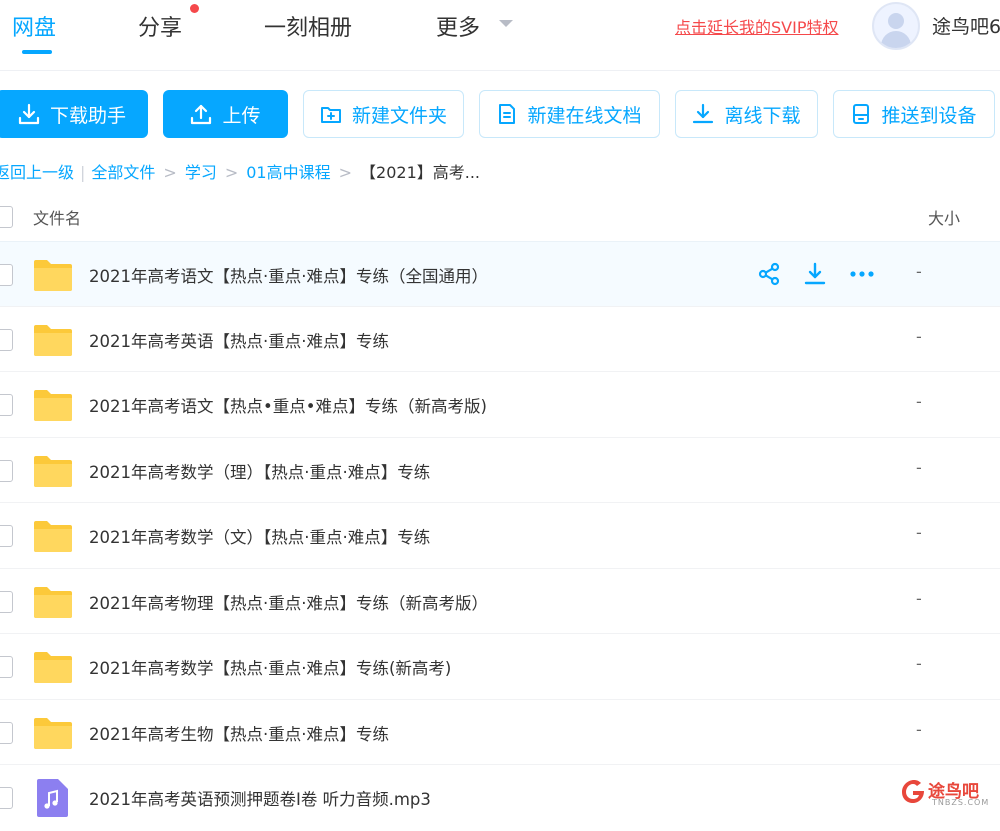 The width and height of the screenshot is (1000, 831). What do you see at coordinates (6, 217) in the screenshot?
I see `select-all-checkbox` at bounding box center [6, 217].